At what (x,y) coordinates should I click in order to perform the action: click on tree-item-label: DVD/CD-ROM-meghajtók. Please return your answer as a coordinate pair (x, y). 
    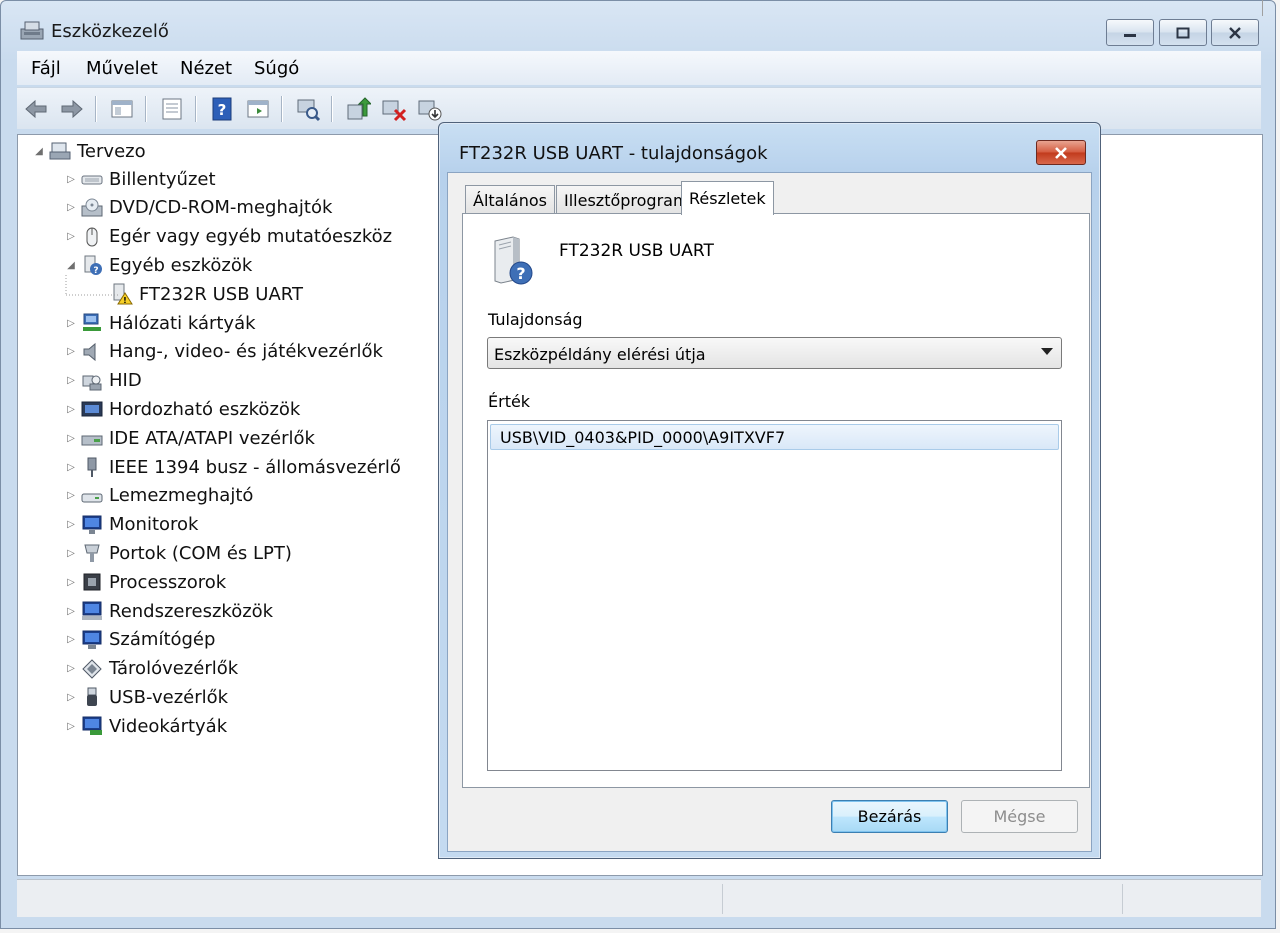
    Looking at the image, I should click on (221, 208).